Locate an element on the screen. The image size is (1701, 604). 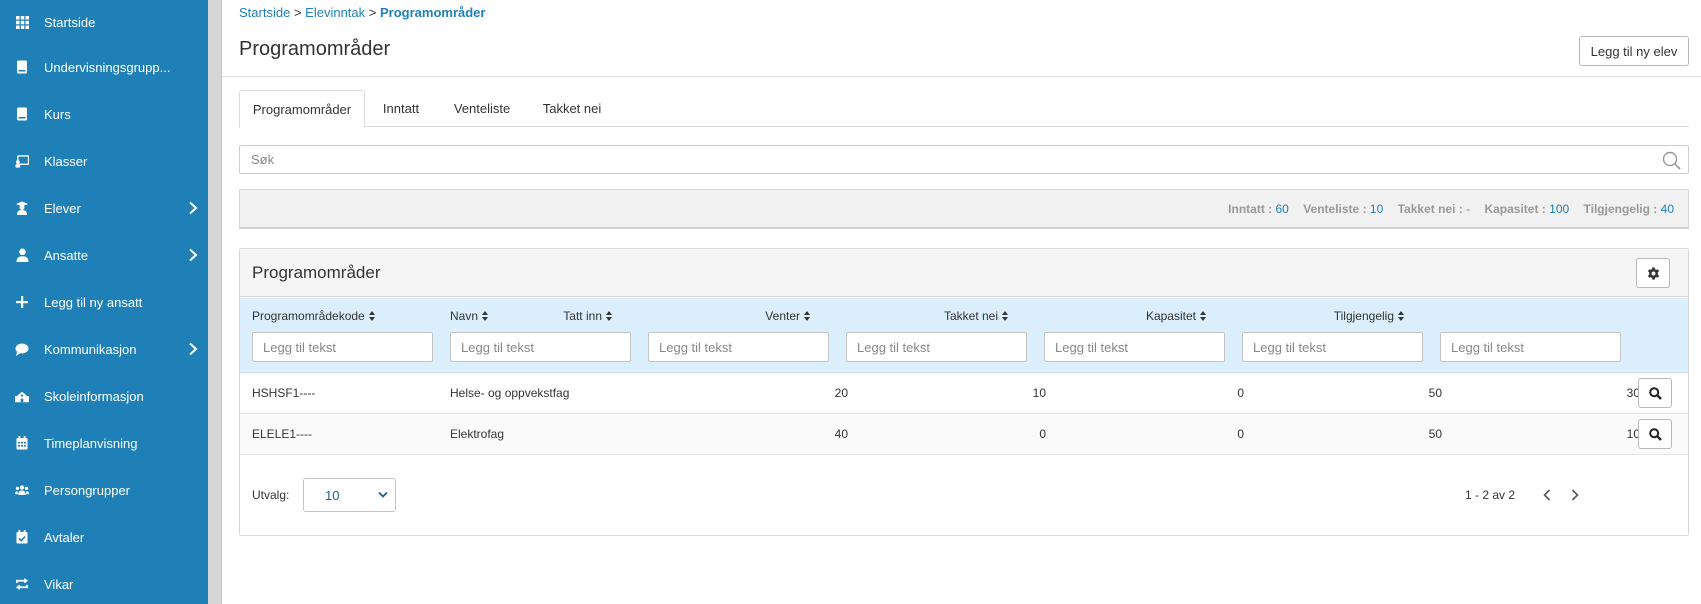
filter-tilgjengelig-input is located at coordinates (1530, 347).